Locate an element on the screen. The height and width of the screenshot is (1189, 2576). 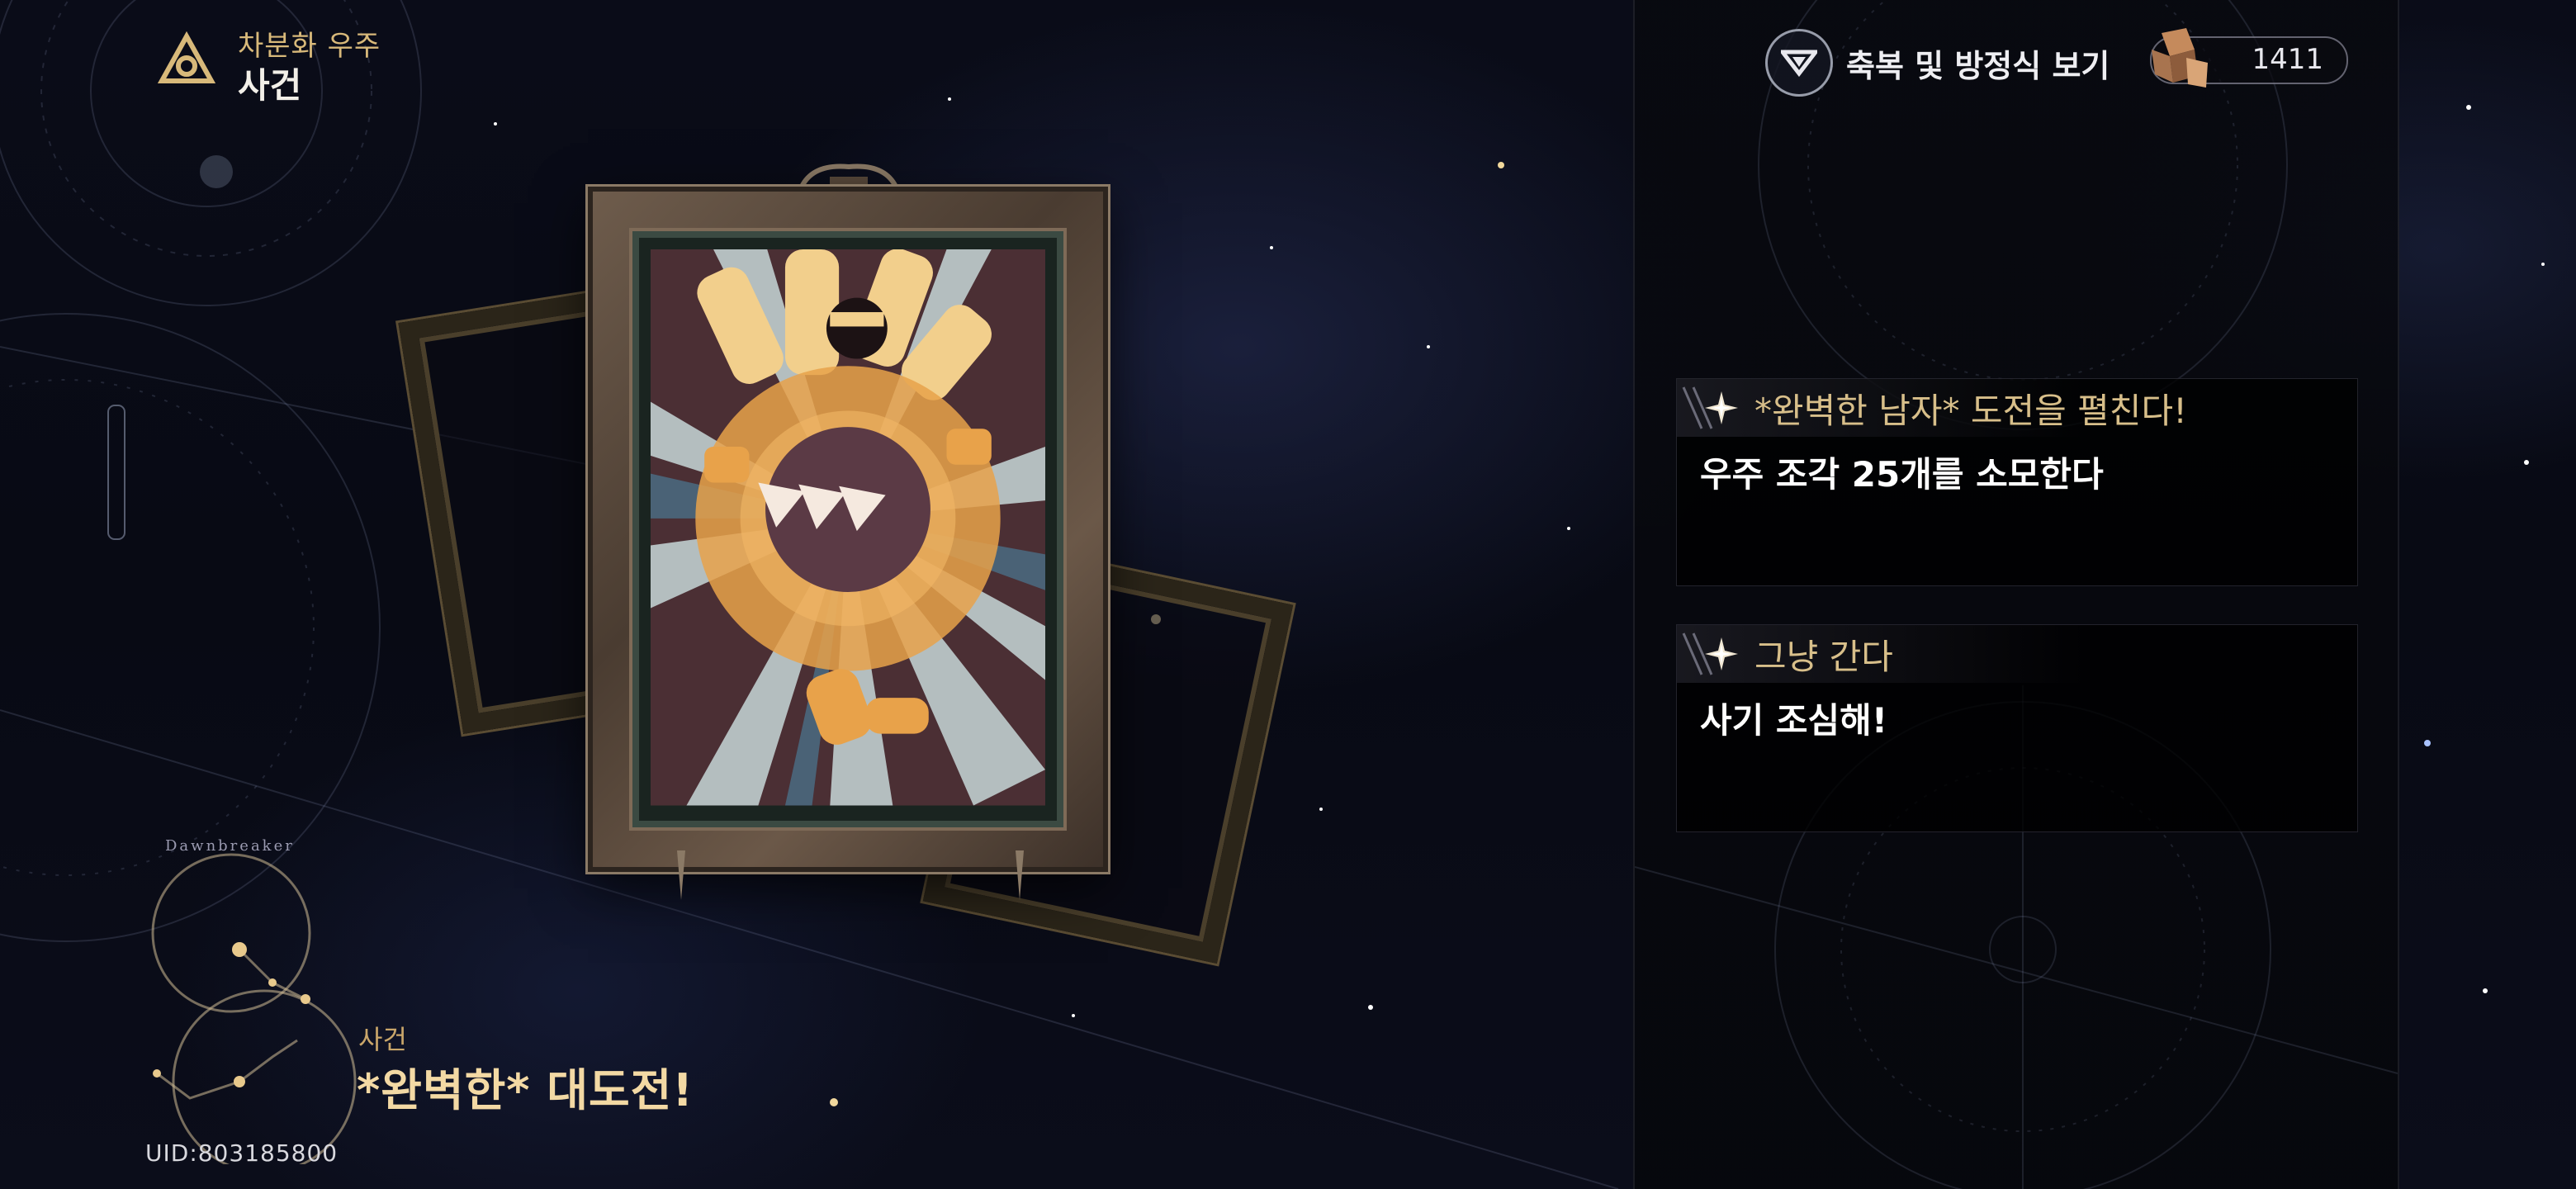
blessings-equations-label: 축복 및 방정식 보기 is located at coordinates (1978, 65).